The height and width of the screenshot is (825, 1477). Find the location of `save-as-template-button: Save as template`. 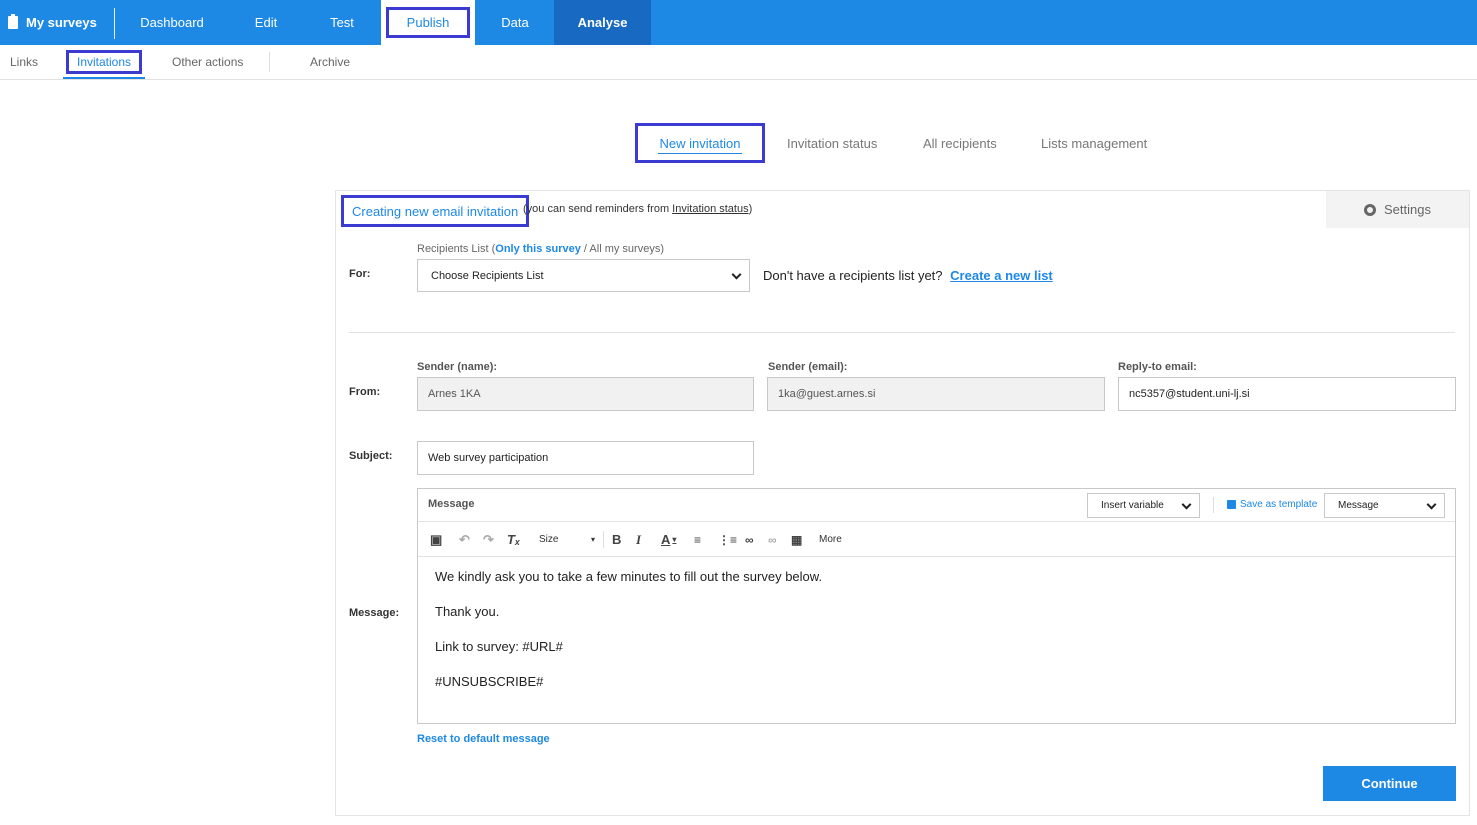

save-as-template-button: Save as template is located at coordinates (1272, 504).